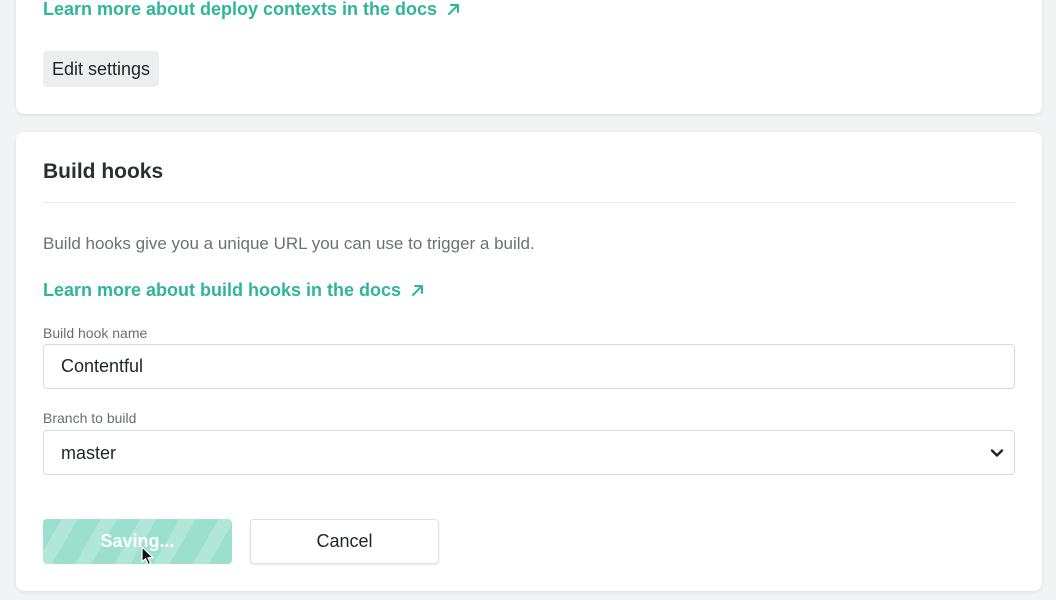 Image resolution: width=1056 pixels, height=600 pixels. I want to click on build-hooks-docs-link-label: Learn more about build hooks in the docs, so click(222, 290).